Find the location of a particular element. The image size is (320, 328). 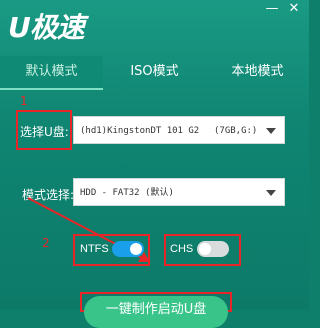

chs-toggle is located at coordinates (213, 249).